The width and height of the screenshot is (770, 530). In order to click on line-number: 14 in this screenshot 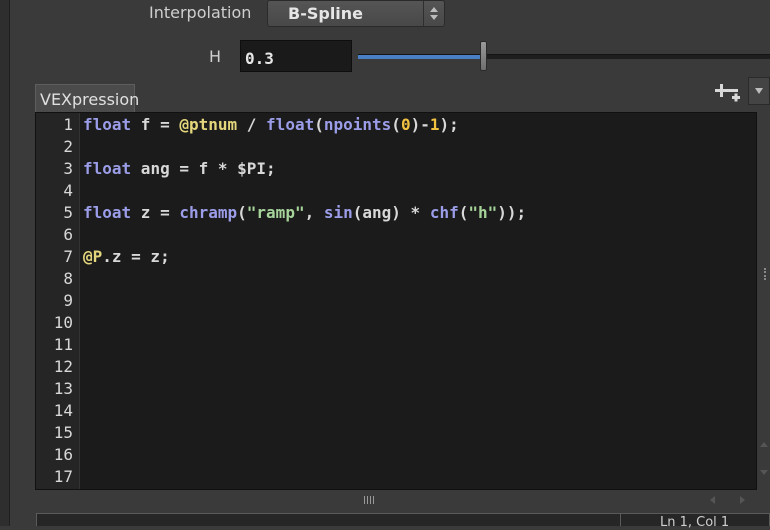, I will do `click(63, 410)`.